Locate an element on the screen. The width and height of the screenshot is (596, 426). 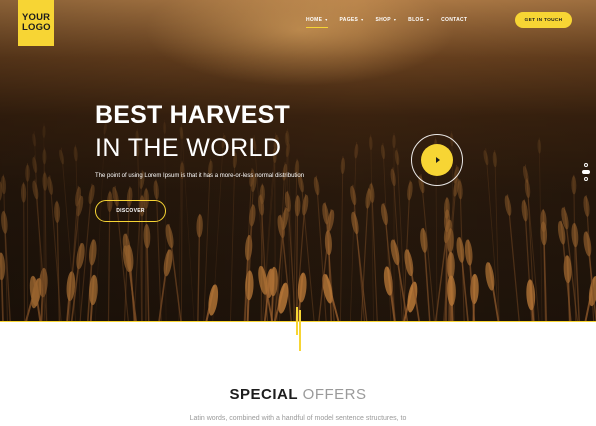
section-title-bold: SPECIAL is located at coordinates (263, 394).